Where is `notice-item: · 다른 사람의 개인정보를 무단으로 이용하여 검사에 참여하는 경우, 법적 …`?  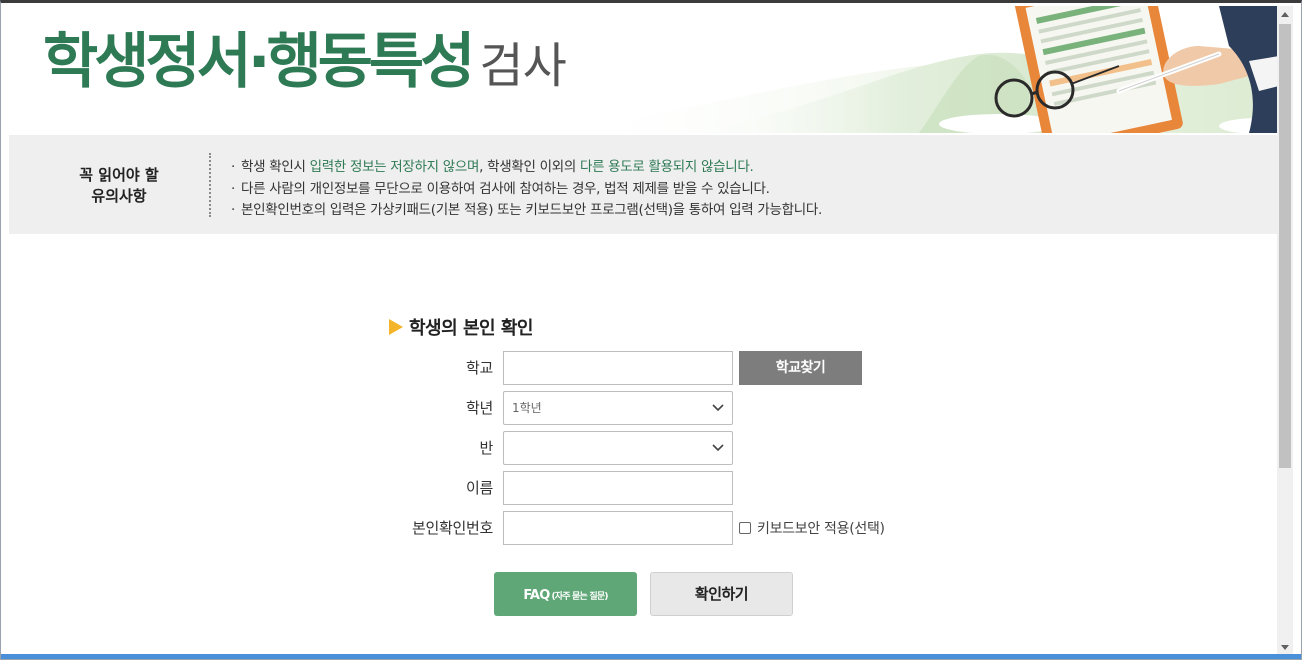 notice-item: · 다른 사람의 개인정보를 무단으로 이용하여 검사에 참여하는 경우, 법적 … is located at coordinates (526, 190).